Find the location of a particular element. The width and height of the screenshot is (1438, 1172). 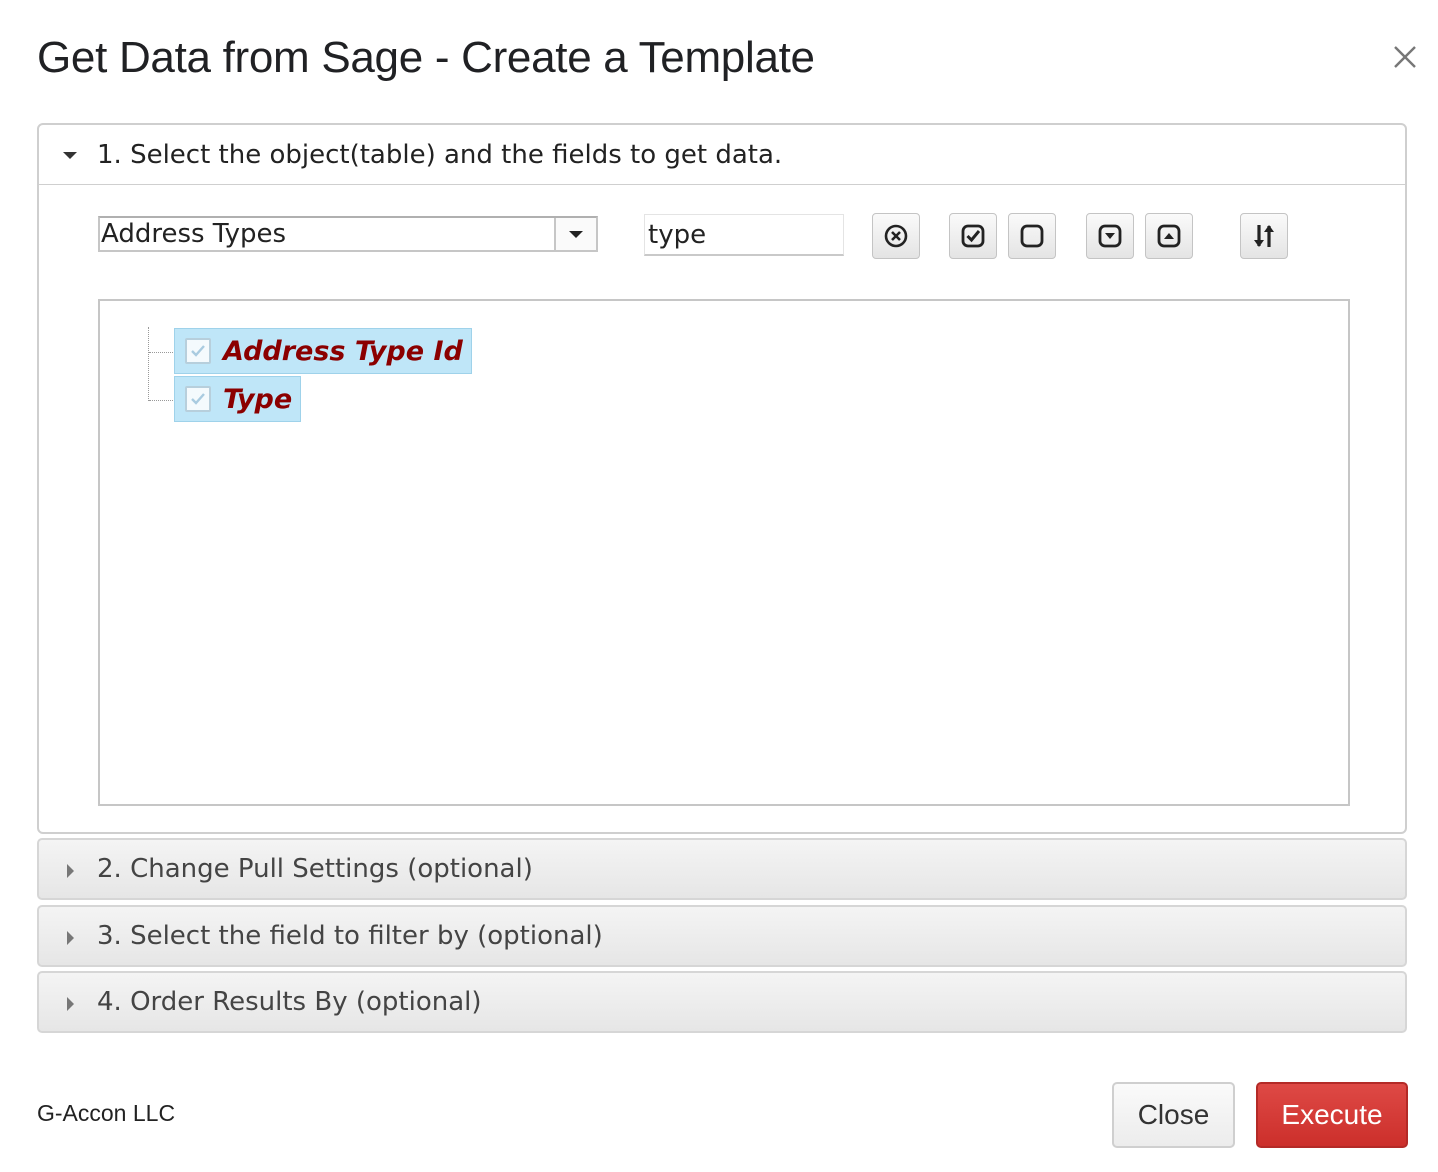

section-pull-settings: 2. Change Pull Settings (optional) is located at coordinates (722, 869).